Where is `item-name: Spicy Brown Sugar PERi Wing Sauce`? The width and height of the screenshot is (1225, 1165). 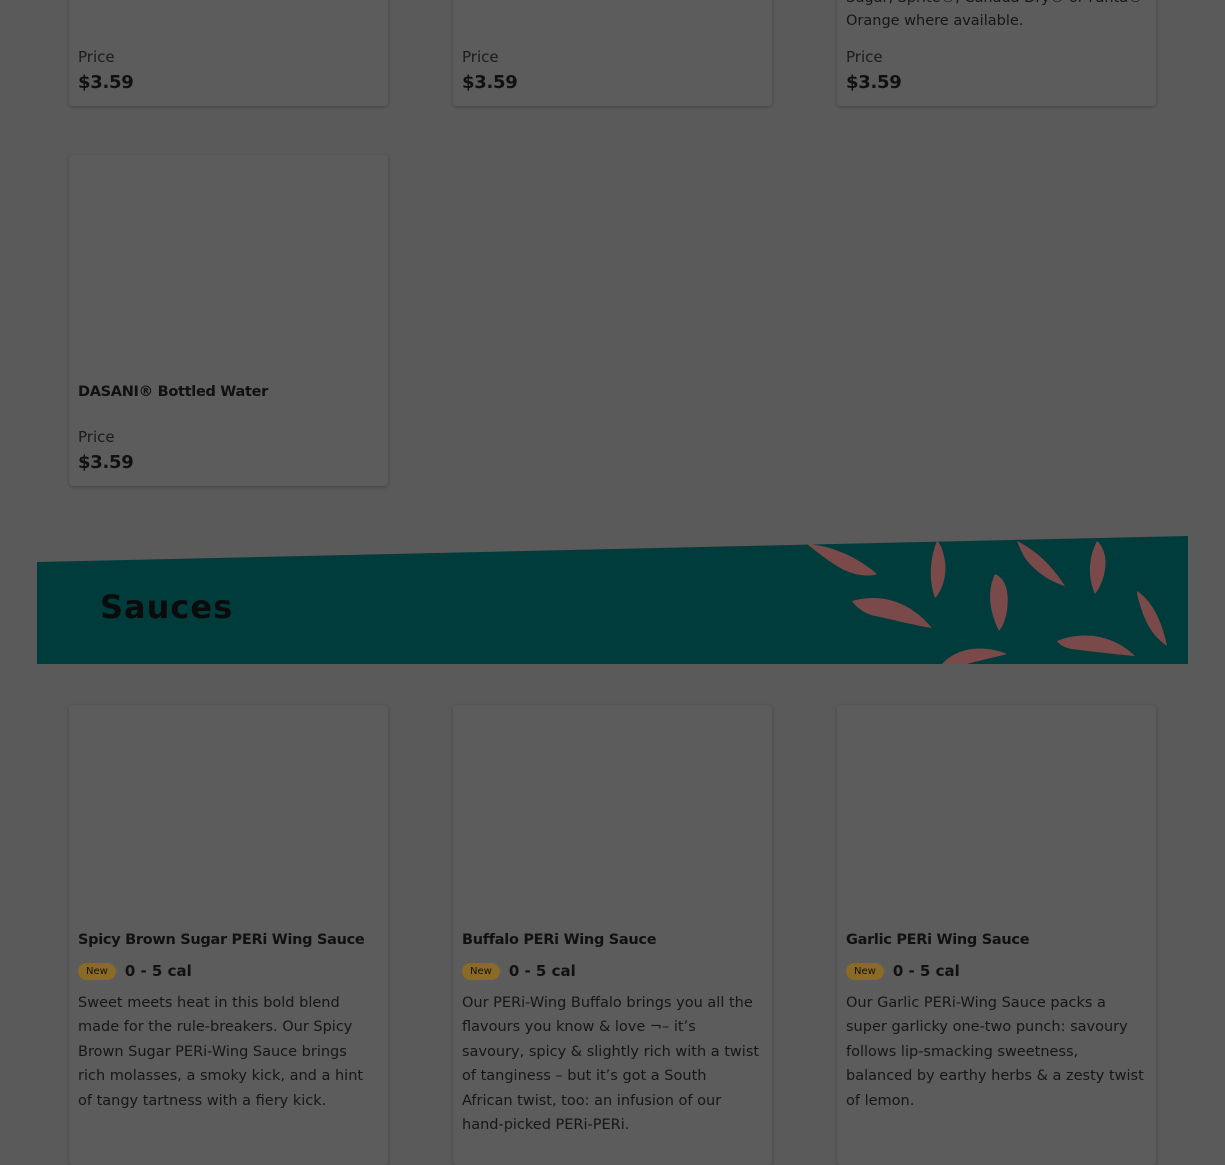
item-name: Spicy Brown Sugar PERi Wing Sauce is located at coordinates (221, 940).